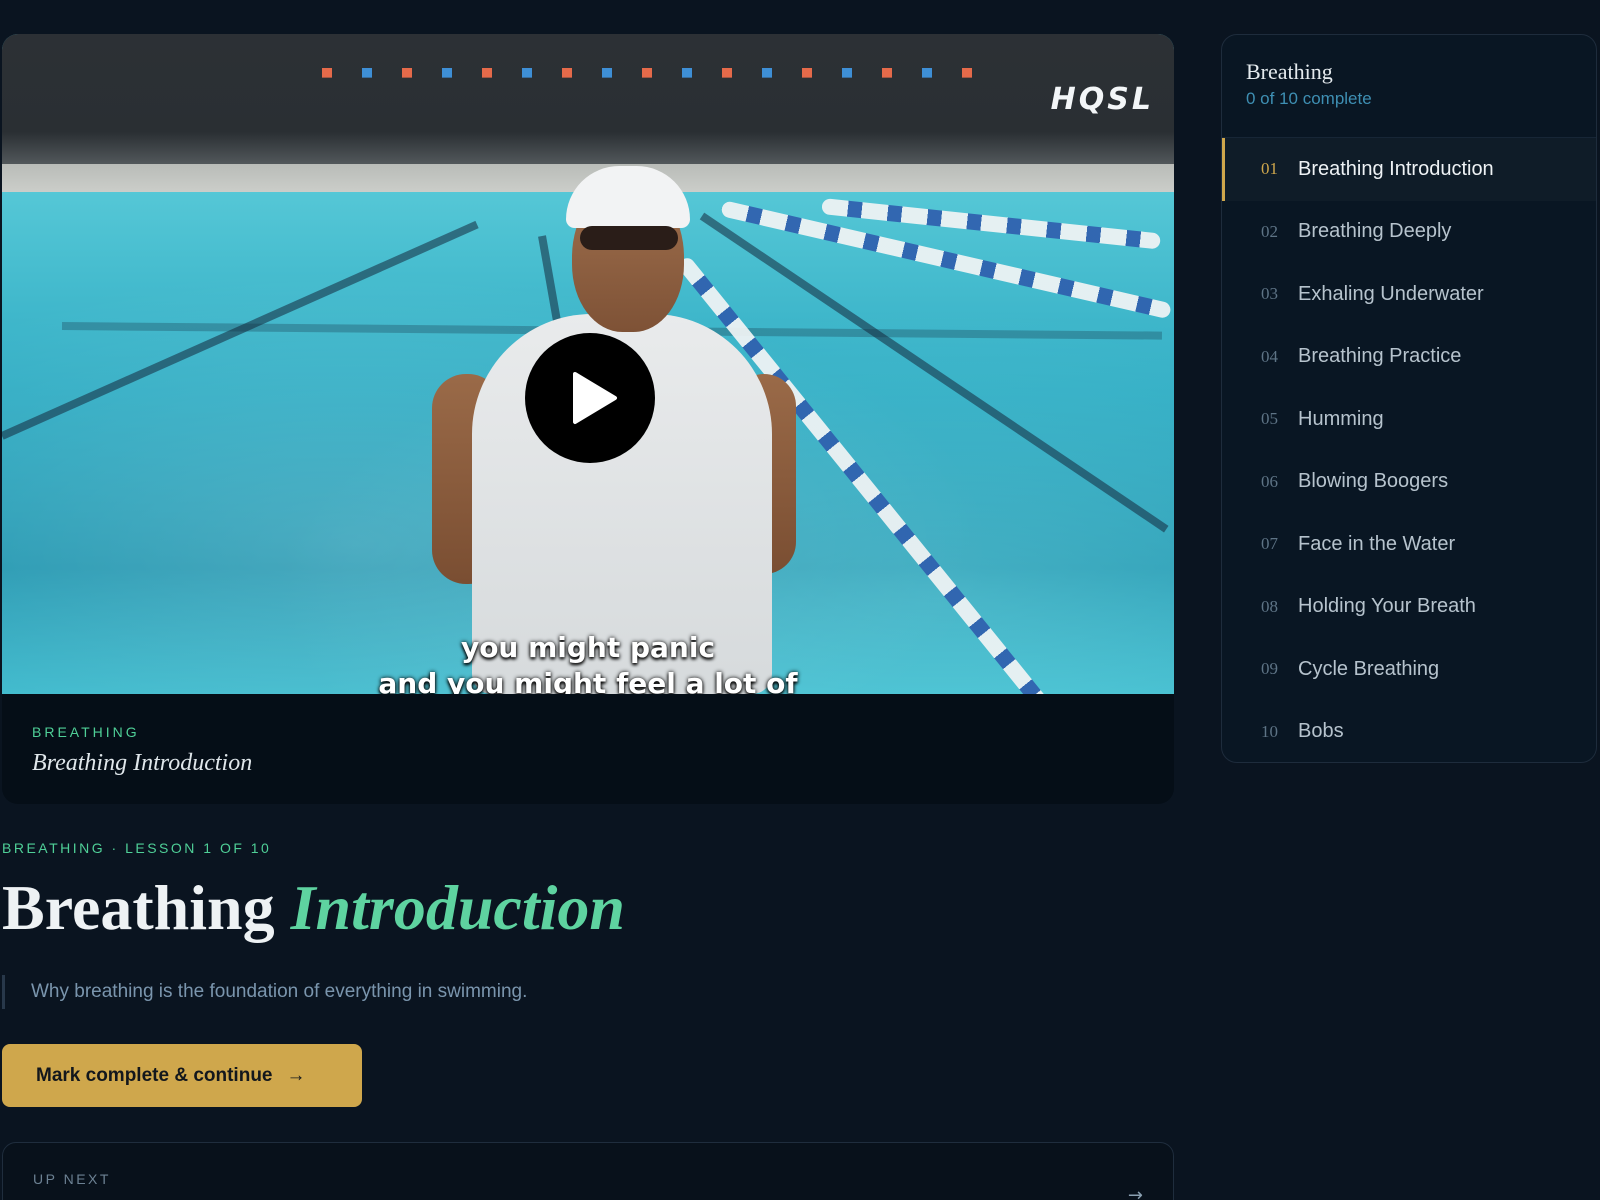 Image resolution: width=1600 pixels, height=1200 pixels. I want to click on module-progress: 0 of 10 complete, so click(1309, 98).